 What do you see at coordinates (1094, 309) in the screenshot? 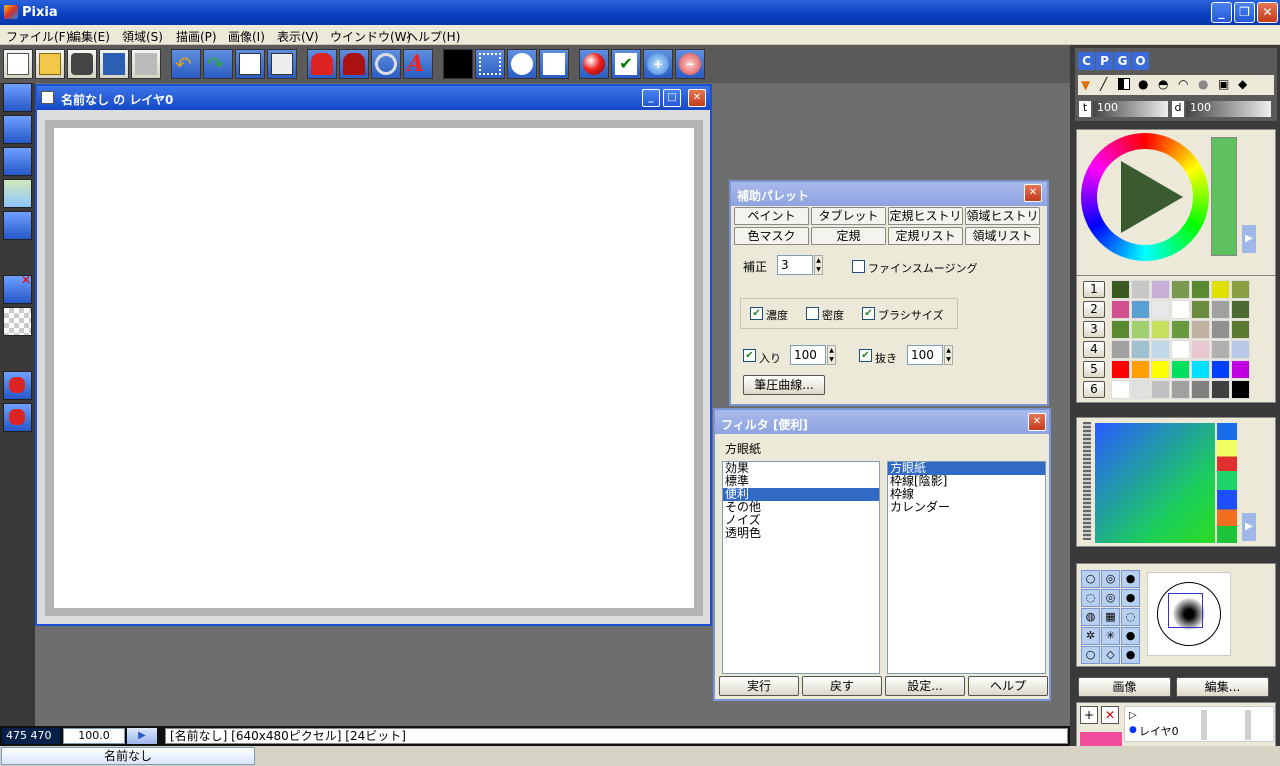
I see `palette-page-2: 2` at bounding box center [1094, 309].